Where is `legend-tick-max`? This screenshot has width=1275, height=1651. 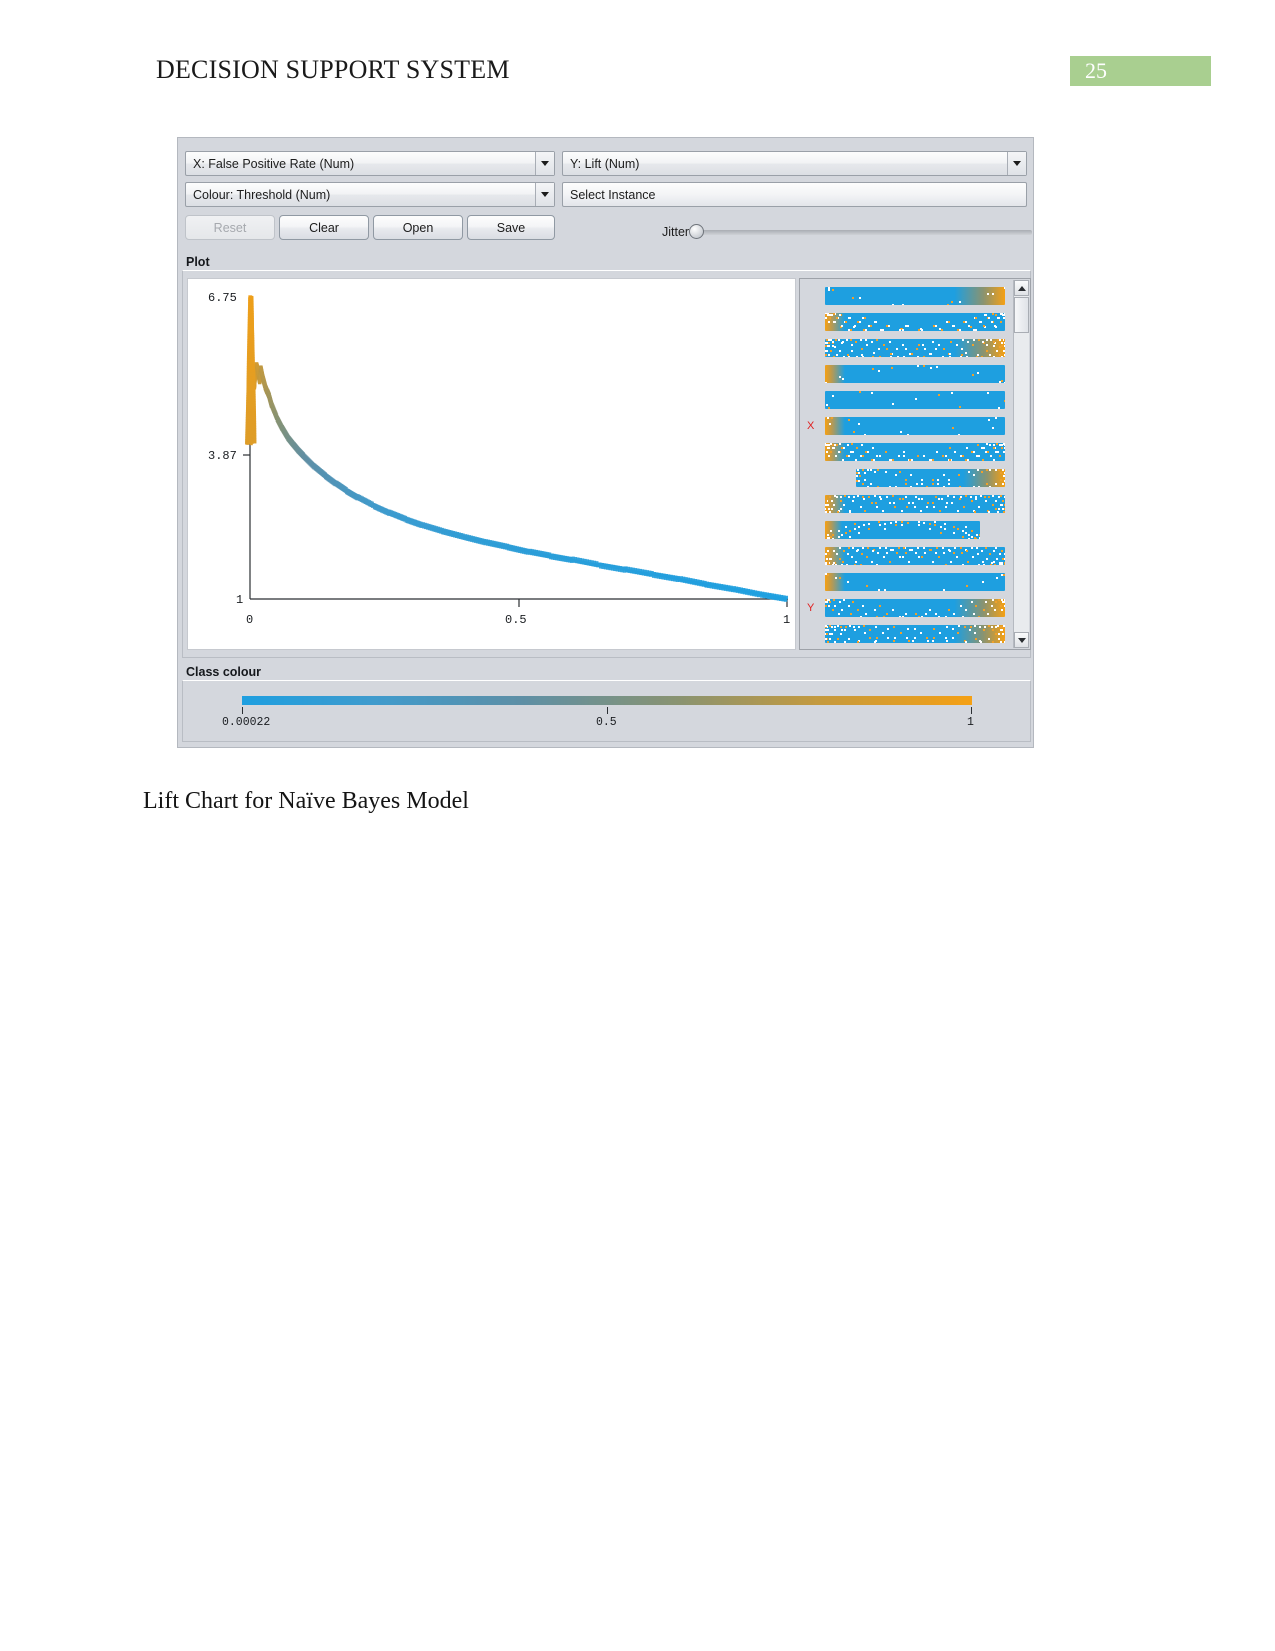 legend-tick-max is located at coordinates (971, 710).